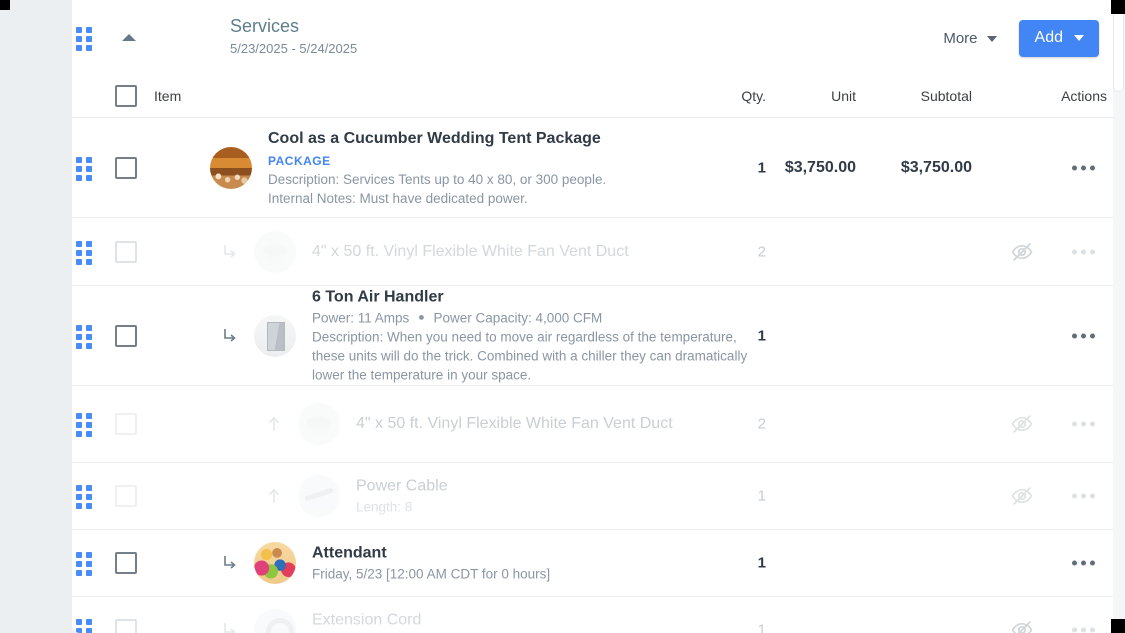 This screenshot has height=633, width=1125. Describe the element at coordinates (299, 160) in the screenshot. I see `status-badge: PACKAGE` at that location.